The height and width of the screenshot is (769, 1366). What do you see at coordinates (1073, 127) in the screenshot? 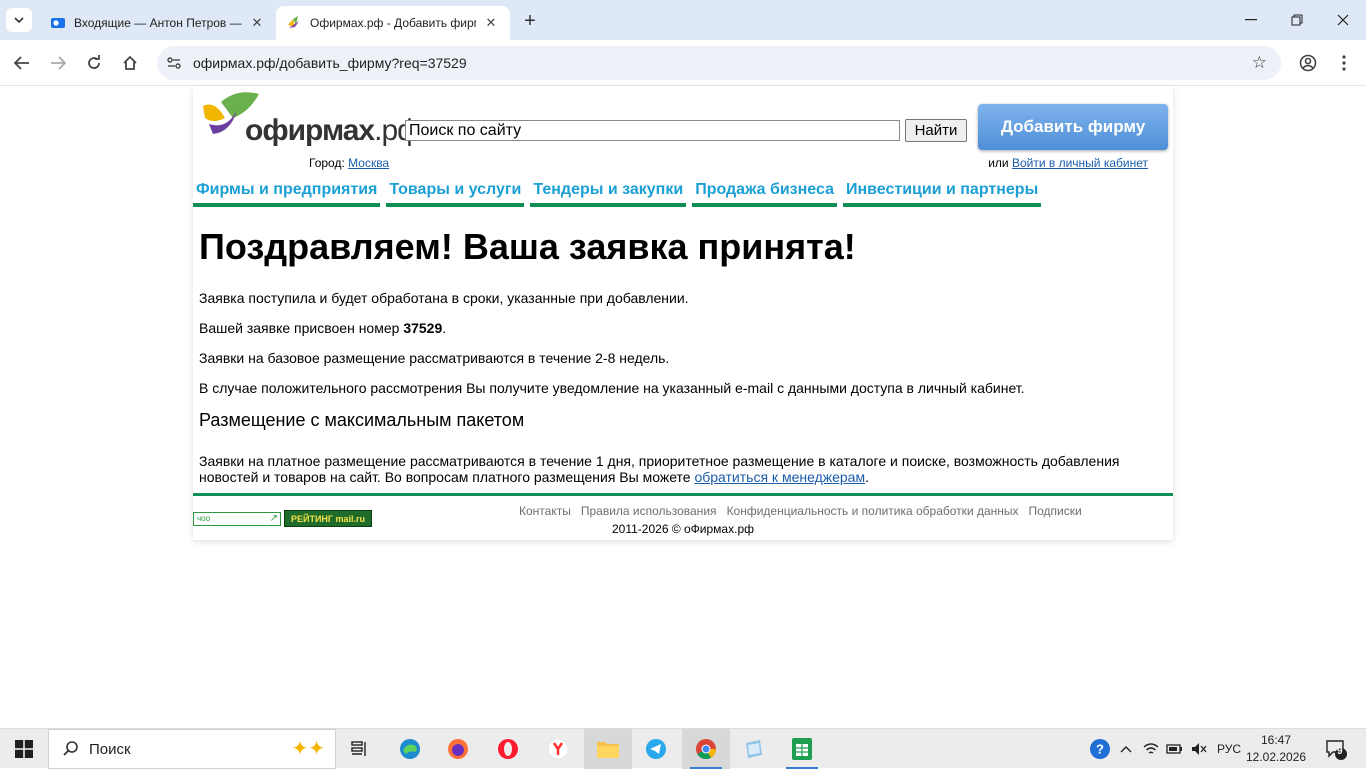
I see `add-firm-button: Добавить фирму` at bounding box center [1073, 127].